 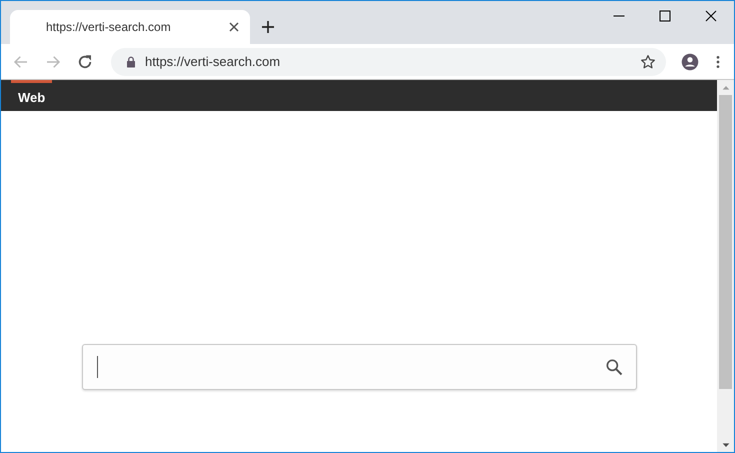 What do you see at coordinates (131, 62) in the screenshot?
I see `lock-icon` at bounding box center [131, 62].